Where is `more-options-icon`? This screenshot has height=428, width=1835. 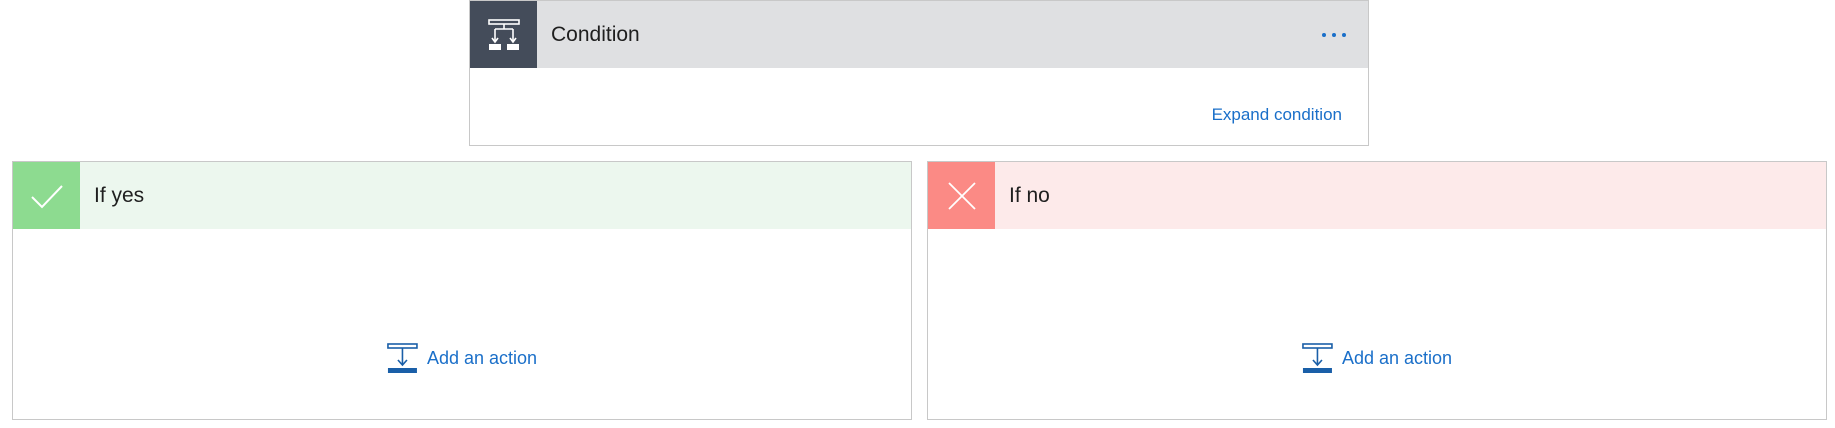 more-options-icon is located at coordinates (1324, 34).